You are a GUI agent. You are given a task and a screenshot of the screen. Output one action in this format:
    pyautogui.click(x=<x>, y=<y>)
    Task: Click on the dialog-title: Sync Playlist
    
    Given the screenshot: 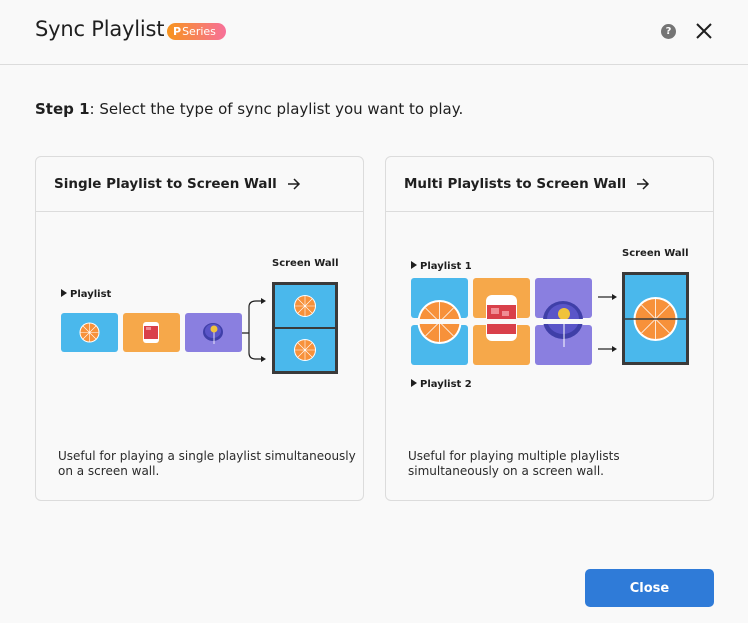 What is the action you would take?
    pyautogui.click(x=100, y=29)
    